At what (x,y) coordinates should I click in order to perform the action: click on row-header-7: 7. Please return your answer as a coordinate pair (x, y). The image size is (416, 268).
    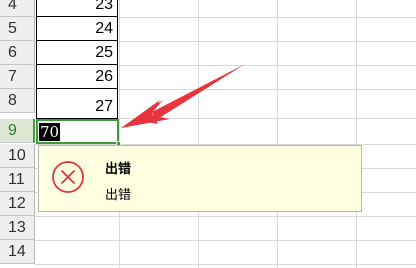
    Looking at the image, I should click on (17, 77).